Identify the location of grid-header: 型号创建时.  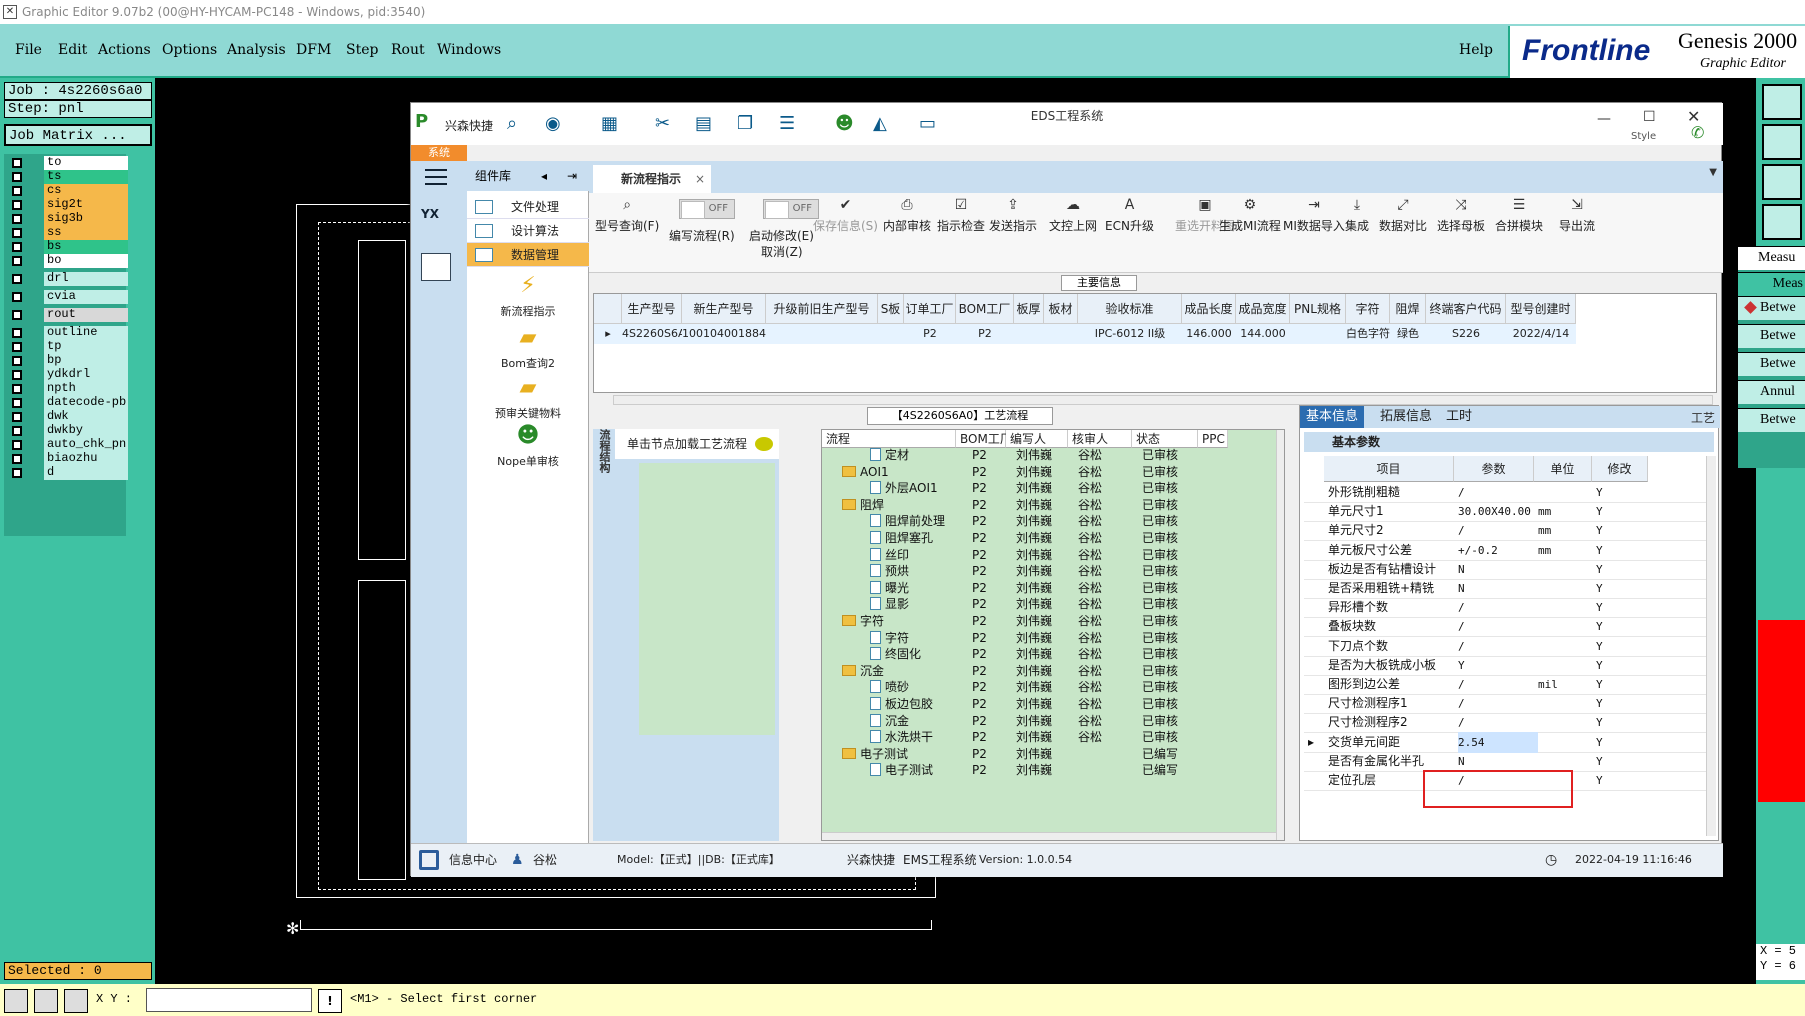
(1541, 309).